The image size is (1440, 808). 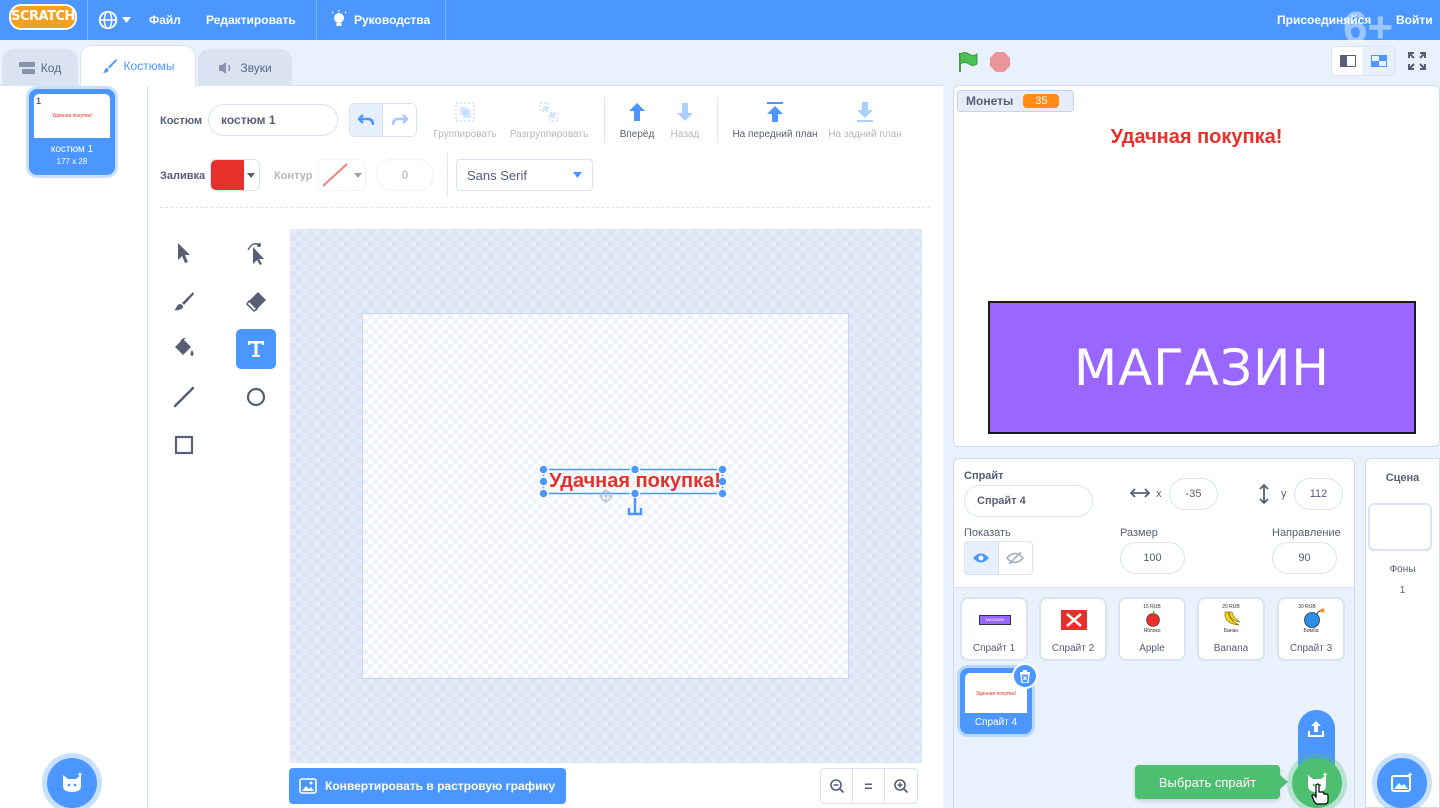 I want to click on scene-title: Сцена, so click(x=1402, y=478).